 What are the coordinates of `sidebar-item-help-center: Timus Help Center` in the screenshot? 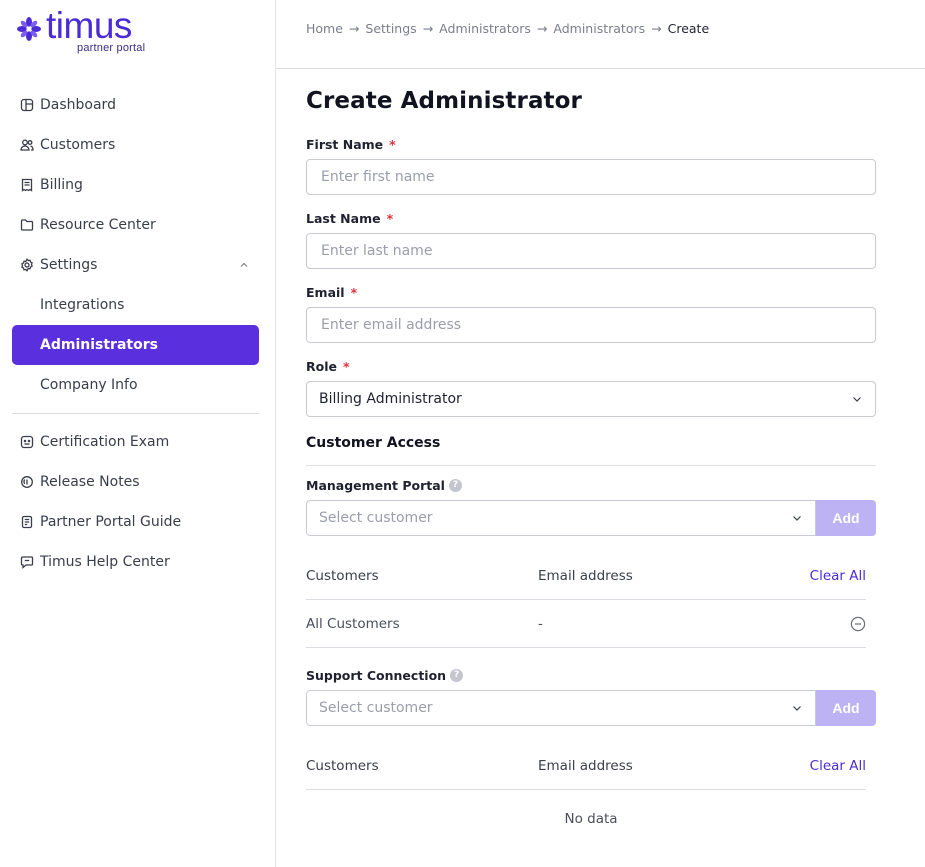 It's located at (135, 562).